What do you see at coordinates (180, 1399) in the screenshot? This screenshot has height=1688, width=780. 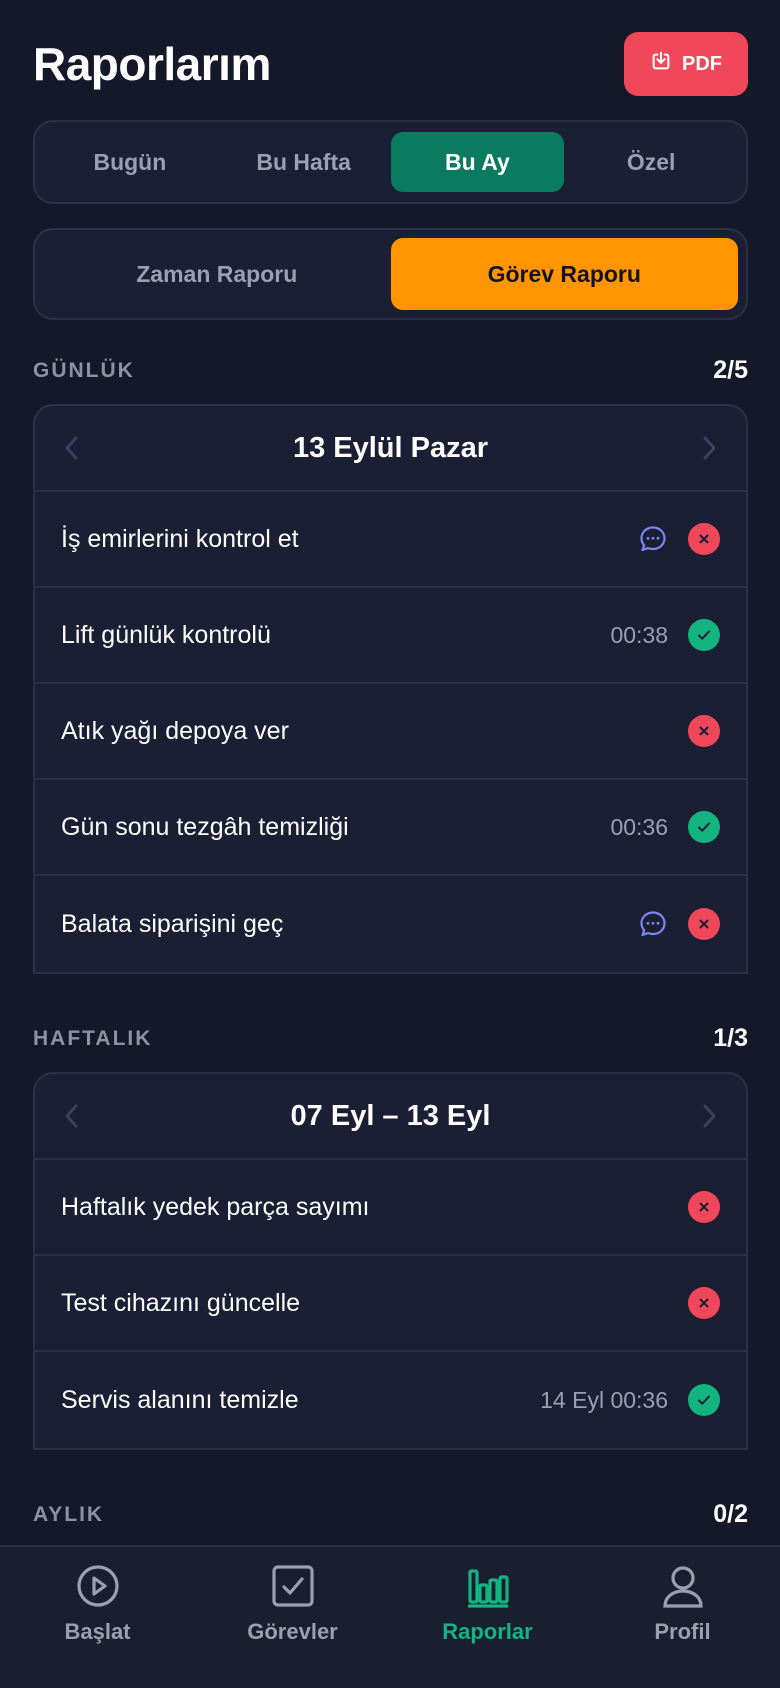 I see `task-label: Servis alanını temizle` at bounding box center [180, 1399].